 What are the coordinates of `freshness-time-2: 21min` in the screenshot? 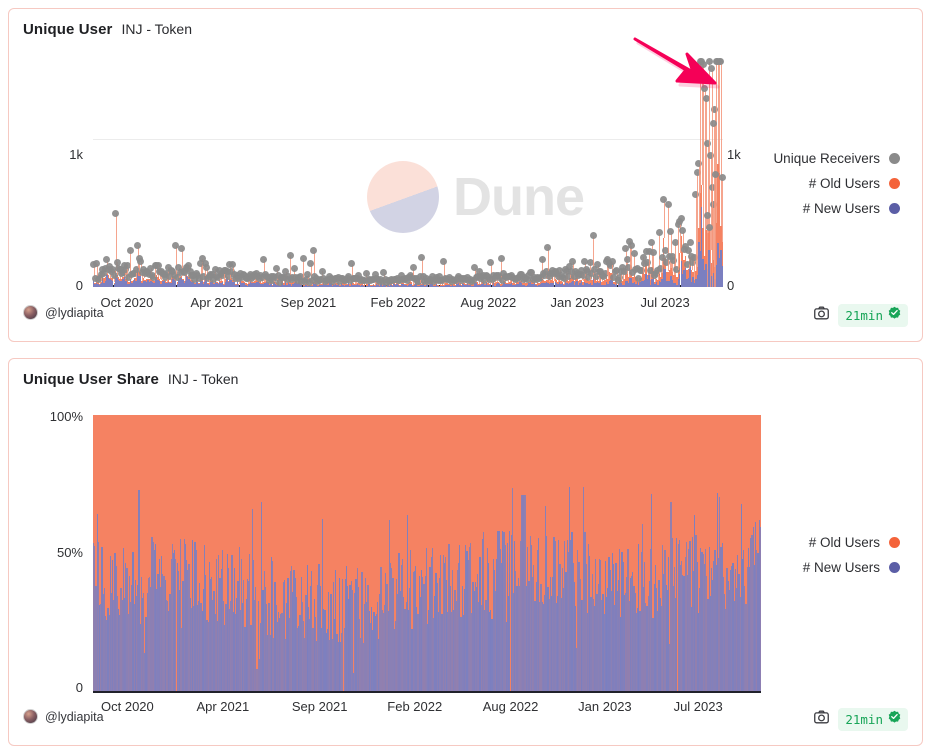 It's located at (864, 719).